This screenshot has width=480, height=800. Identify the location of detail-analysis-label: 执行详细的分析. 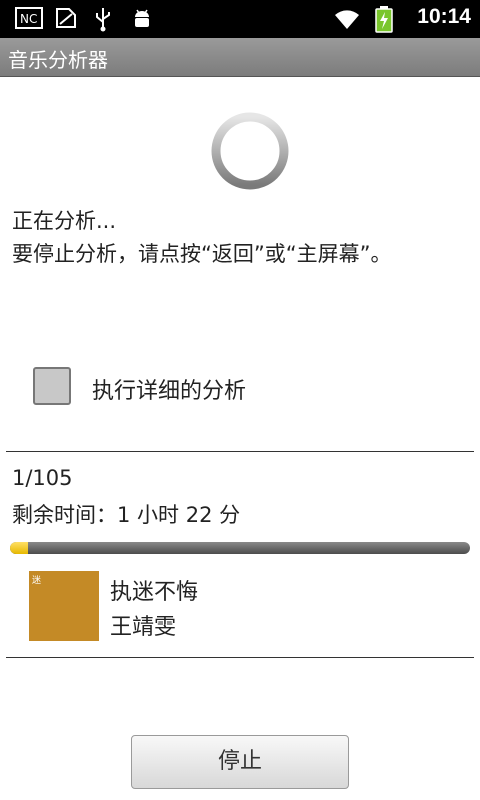
(169, 389).